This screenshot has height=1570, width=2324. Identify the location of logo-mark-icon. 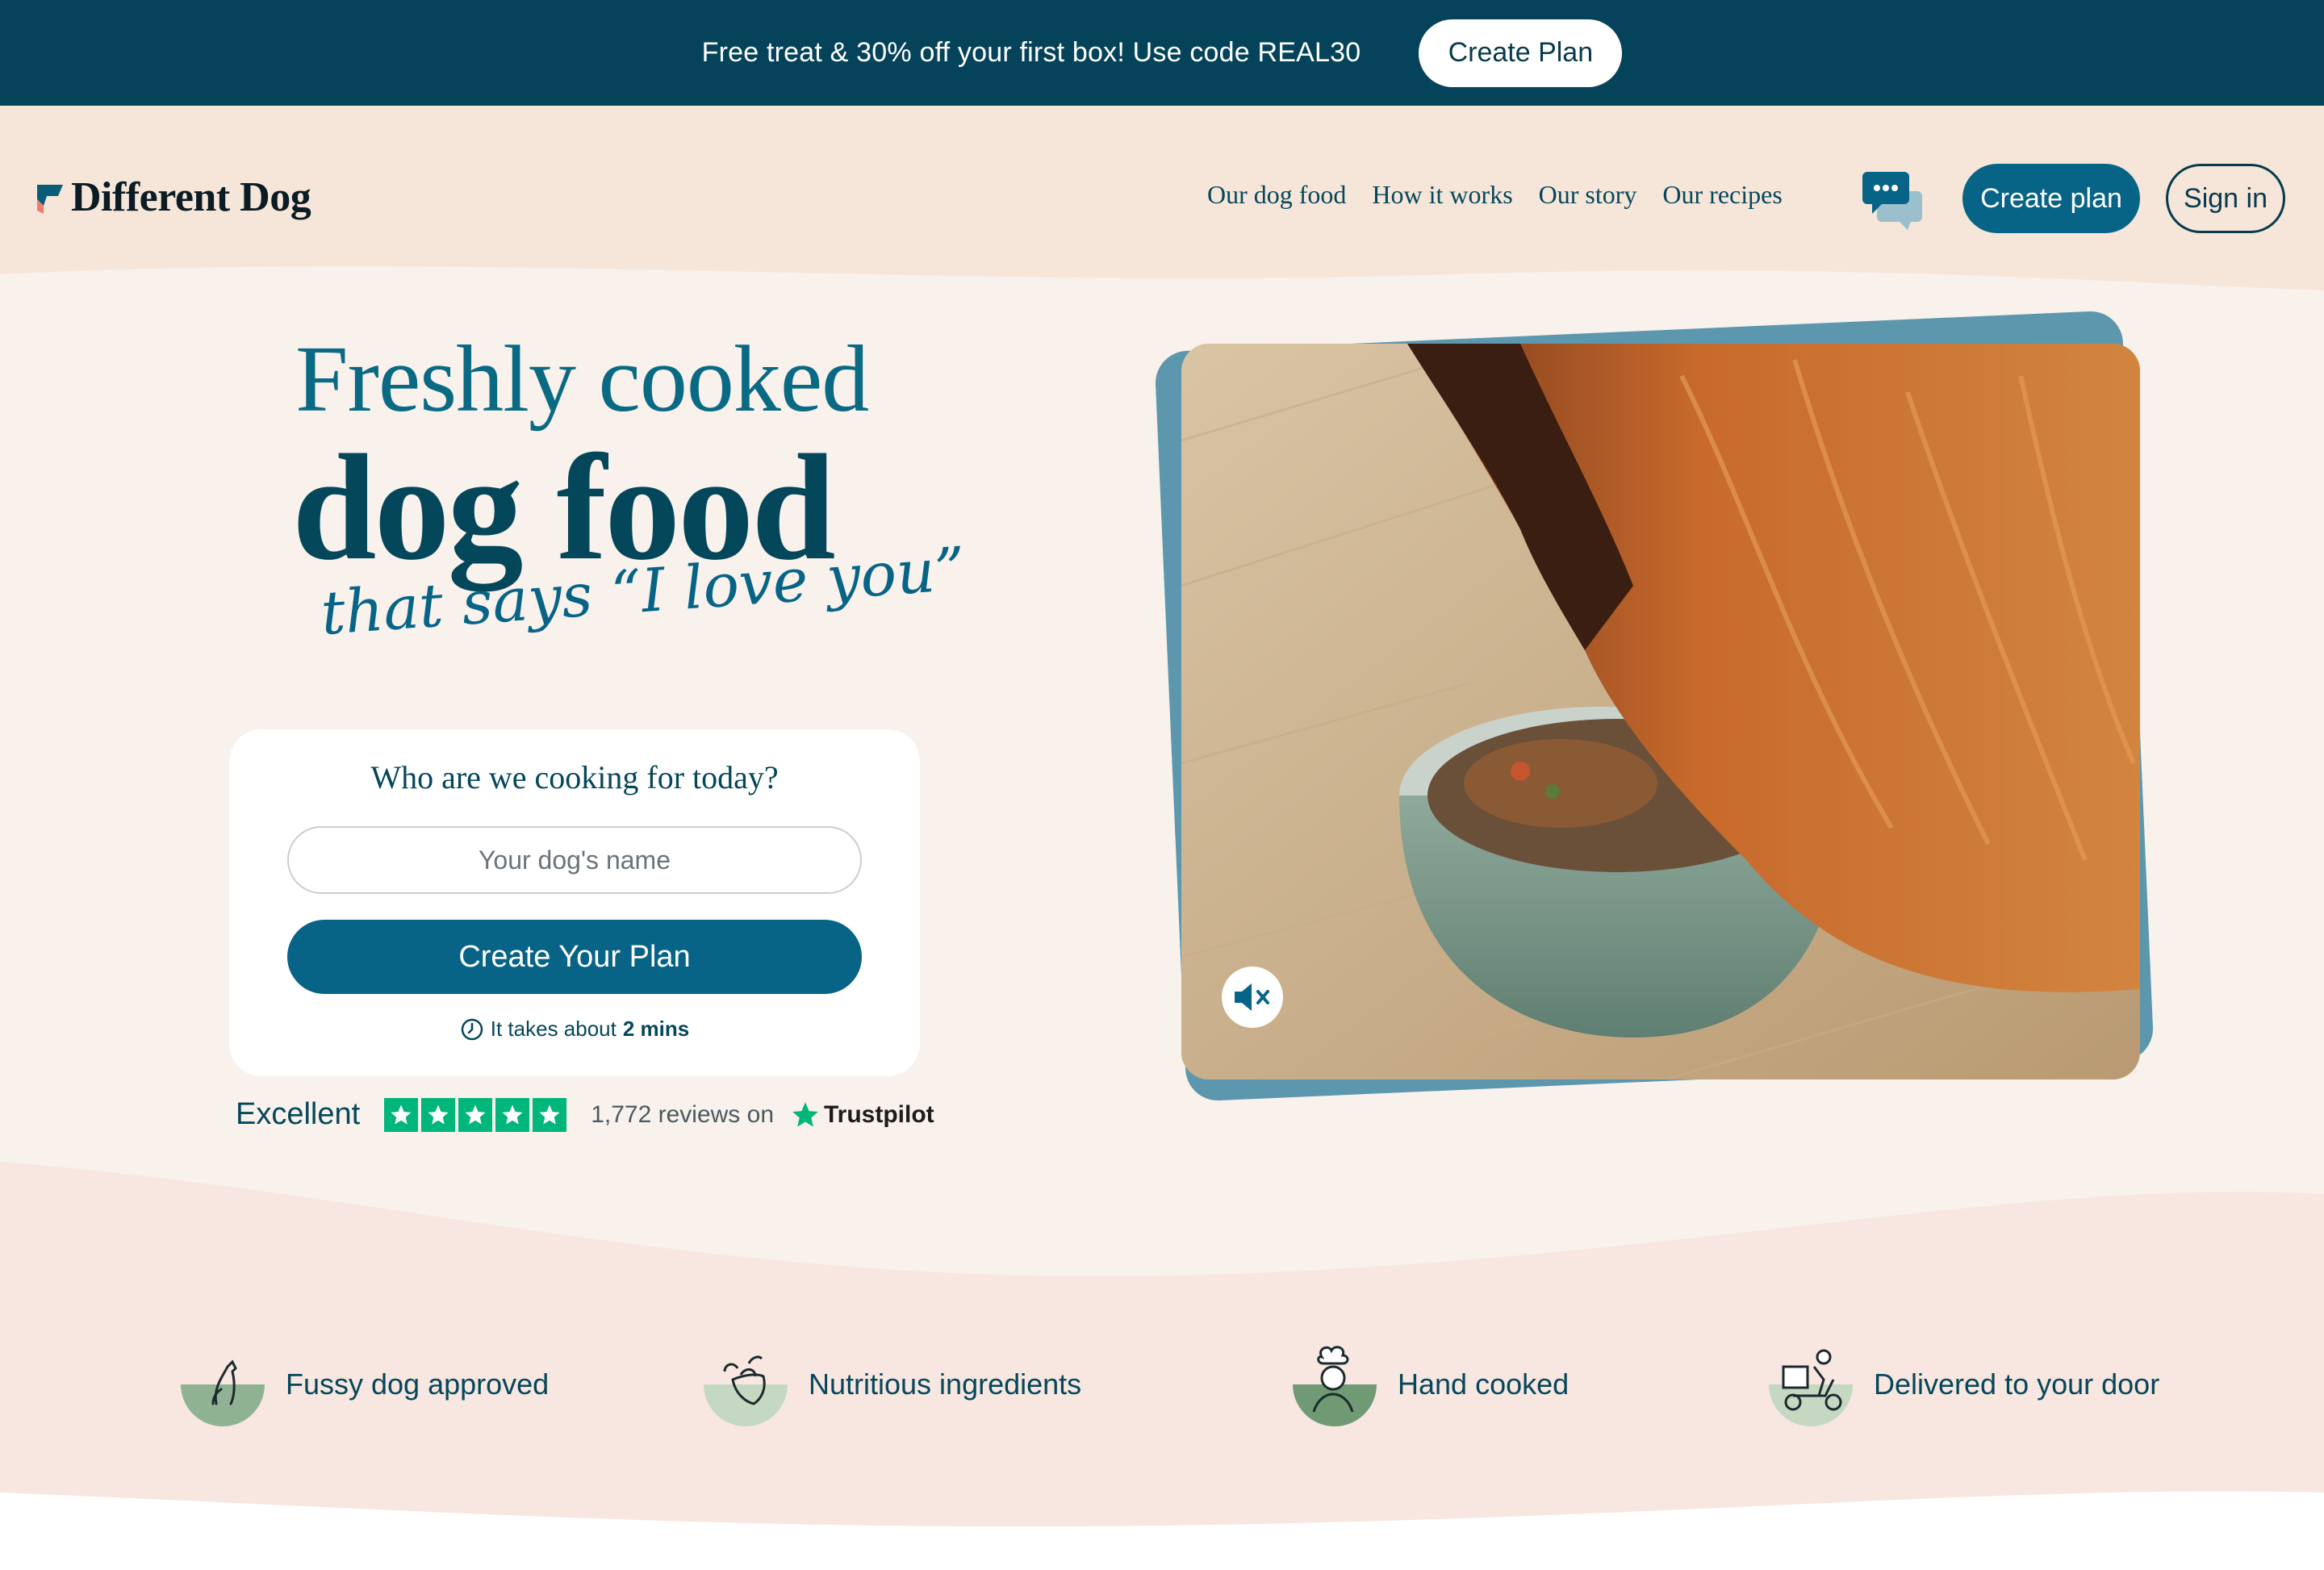
(50, 199).